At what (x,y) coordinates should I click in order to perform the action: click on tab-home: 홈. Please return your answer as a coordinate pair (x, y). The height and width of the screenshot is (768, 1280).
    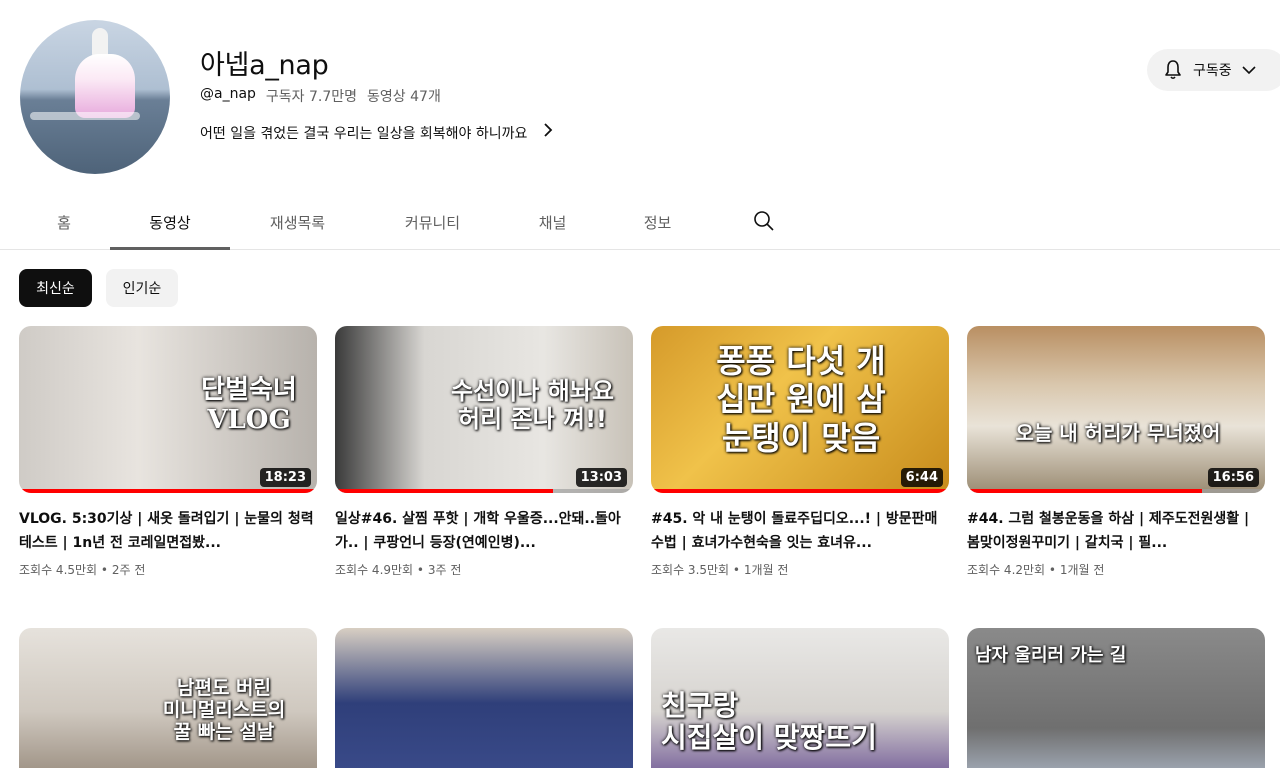
    Looking at the image, I should click on (64, 222).